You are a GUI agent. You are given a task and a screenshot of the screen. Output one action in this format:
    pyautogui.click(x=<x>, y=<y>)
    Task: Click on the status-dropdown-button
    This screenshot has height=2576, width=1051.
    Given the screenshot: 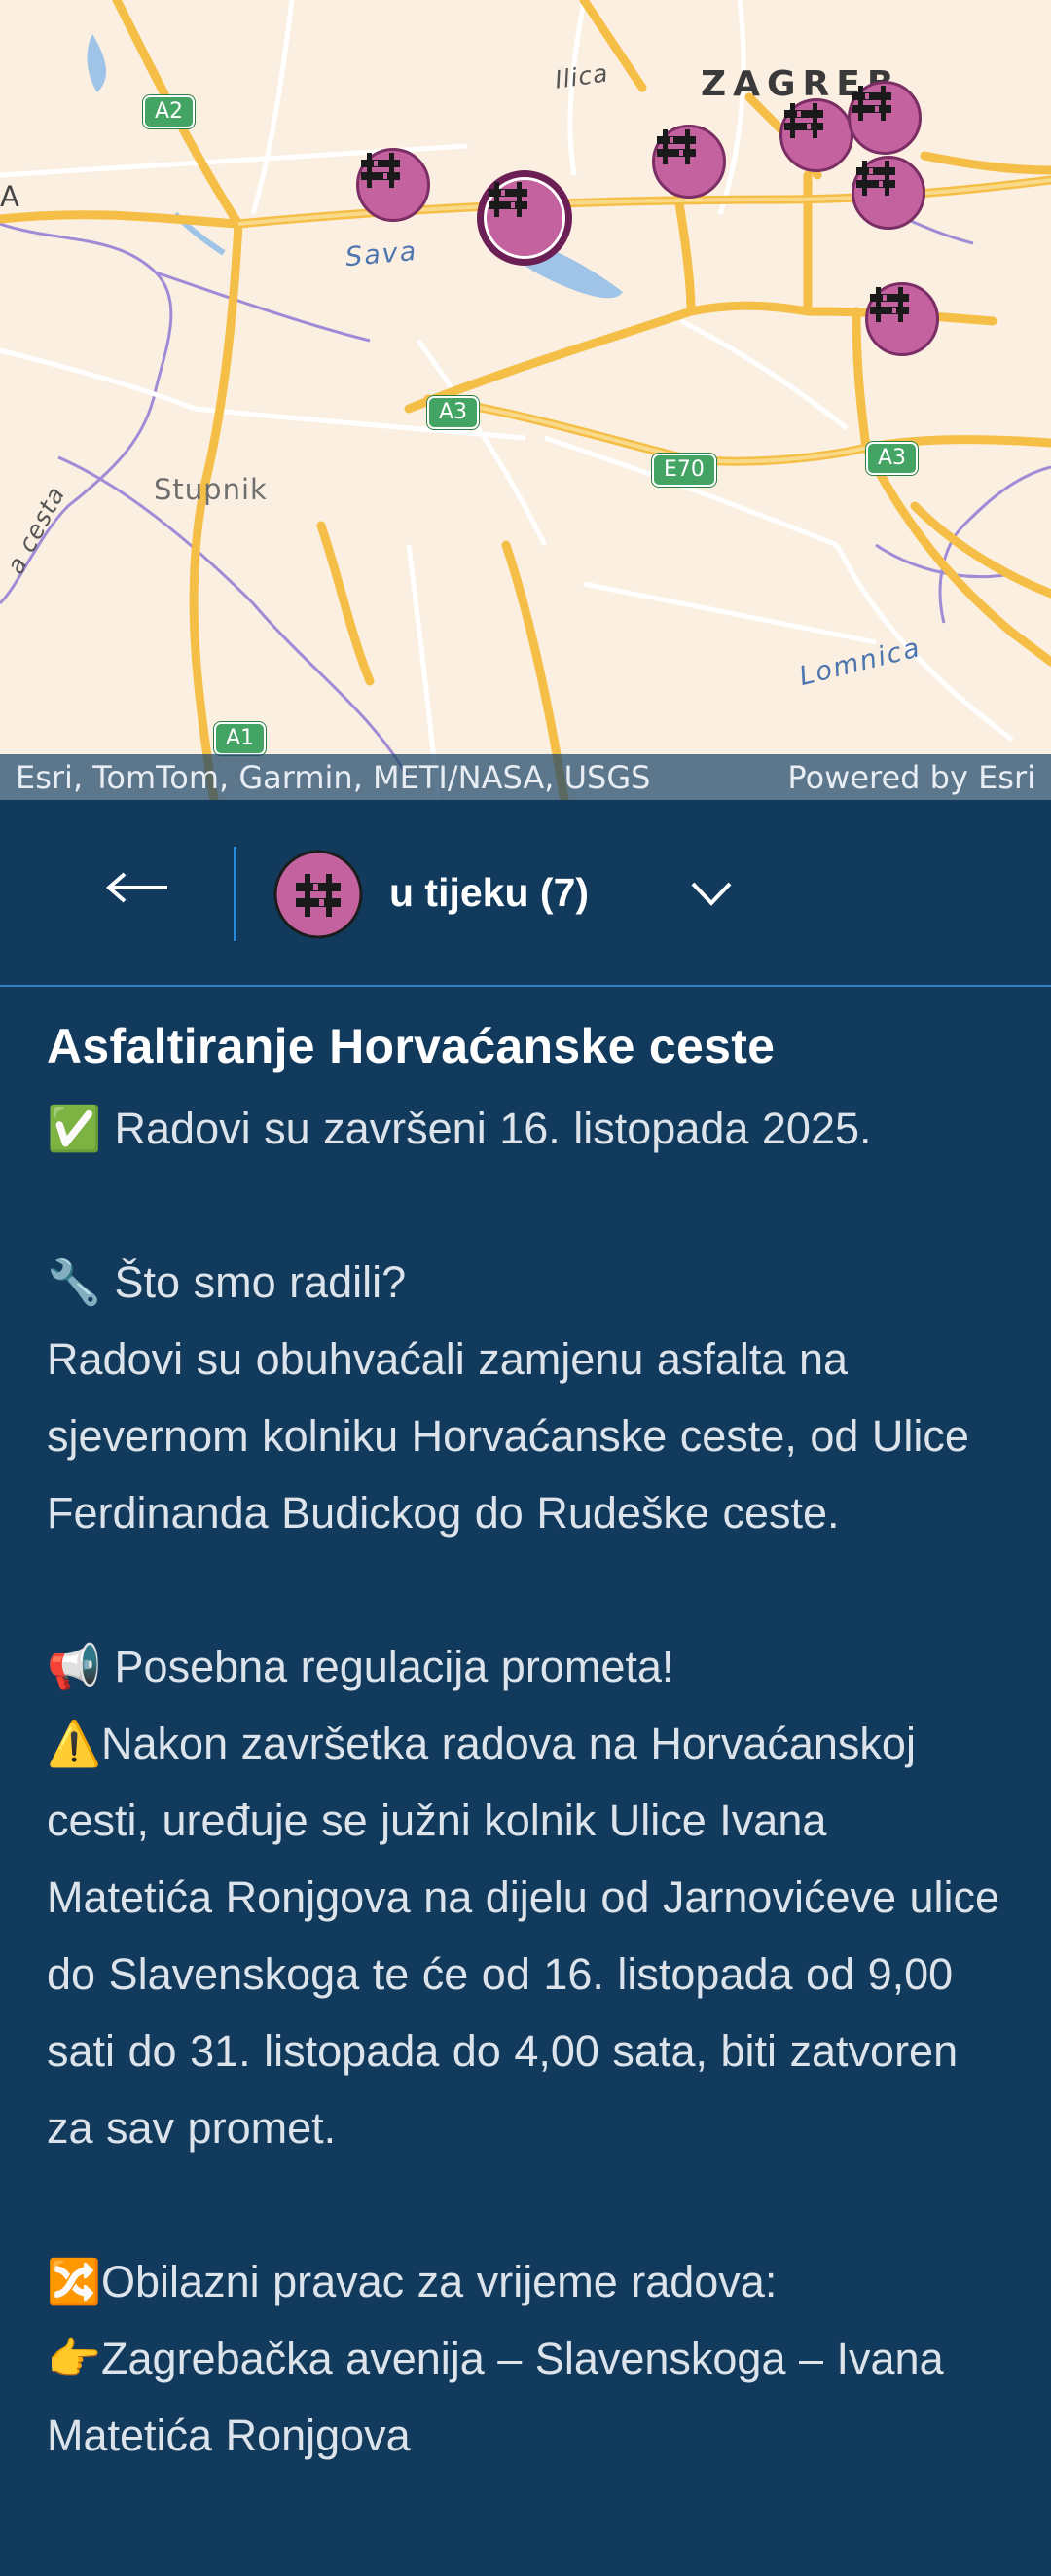 What is the action you would take?
    pyautogui.click(x=711, y=892)
    